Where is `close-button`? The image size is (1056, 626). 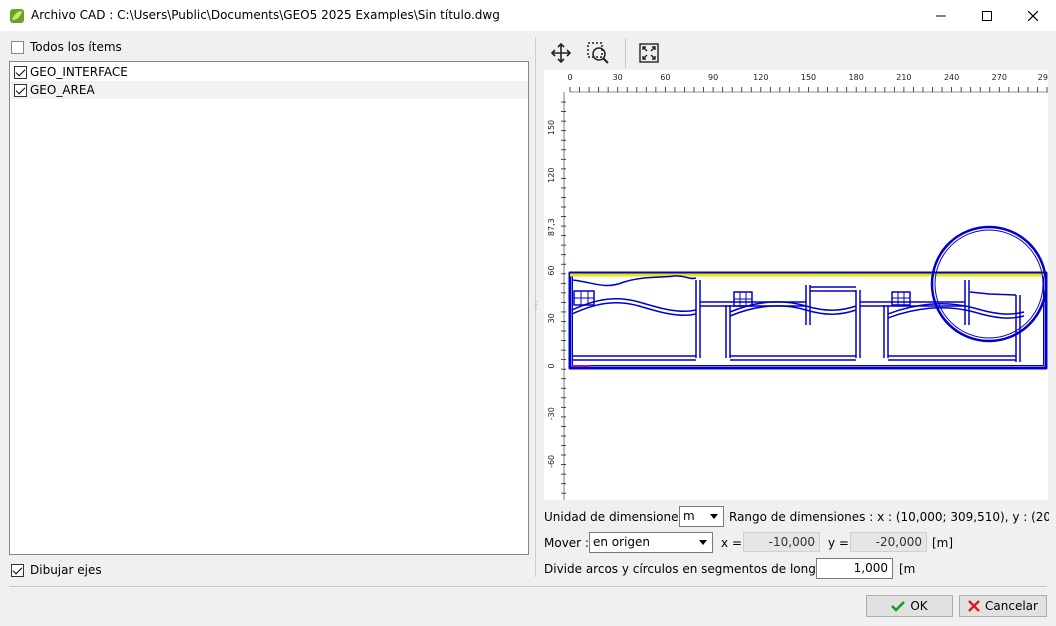
close-button is located at coordinates (1033, 15).